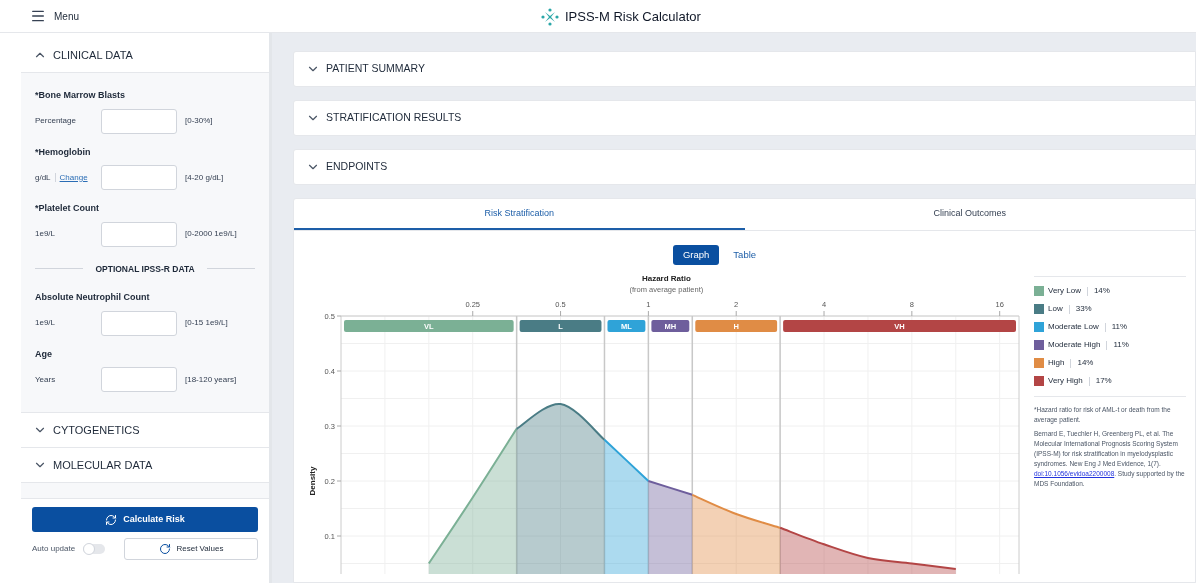  Describe the element at coordinates (394, 118) in the screenshot. I see `panel-title: STRATIFICATION RESULTS` at that location.